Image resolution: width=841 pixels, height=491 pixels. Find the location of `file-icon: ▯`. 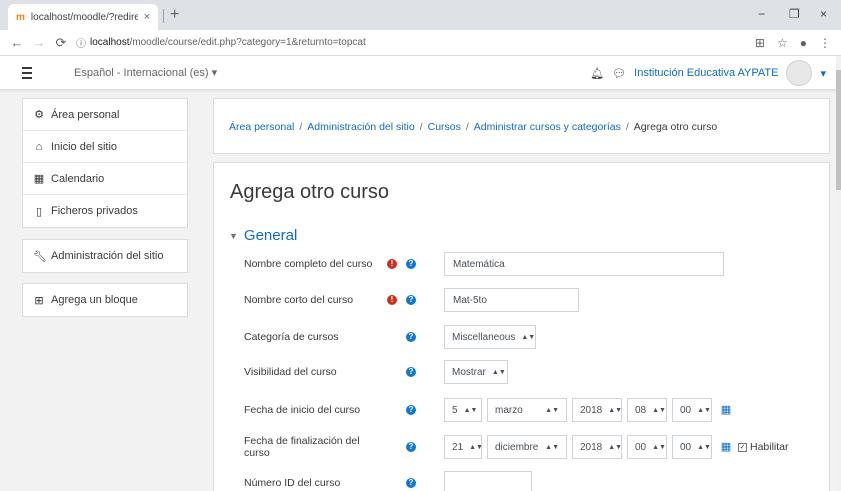

file-icon: ▯ is located at coordinates (39, 211).